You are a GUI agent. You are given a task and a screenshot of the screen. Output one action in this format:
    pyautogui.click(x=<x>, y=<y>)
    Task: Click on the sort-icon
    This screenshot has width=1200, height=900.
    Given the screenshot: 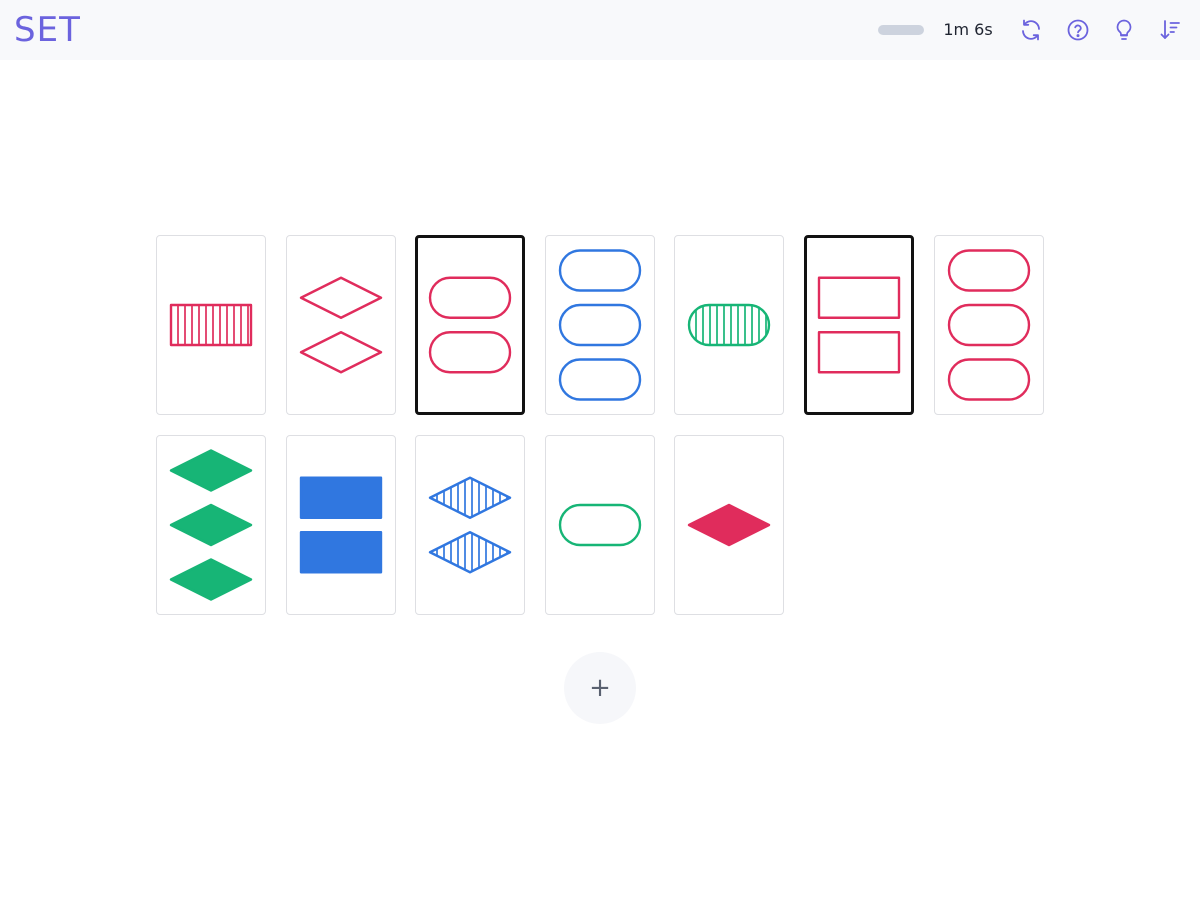 What is the action you would take?
    pyautogui.click(x=1170, y=29)
    